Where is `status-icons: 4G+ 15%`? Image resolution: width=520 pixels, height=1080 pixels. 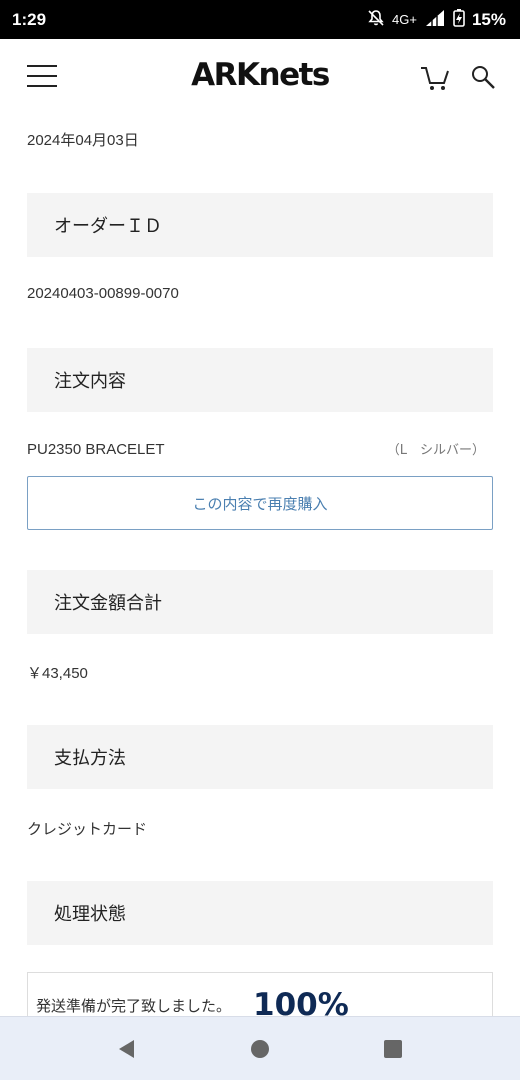
status-icons: 4G+ 15% is located at coordinates (436, 19).